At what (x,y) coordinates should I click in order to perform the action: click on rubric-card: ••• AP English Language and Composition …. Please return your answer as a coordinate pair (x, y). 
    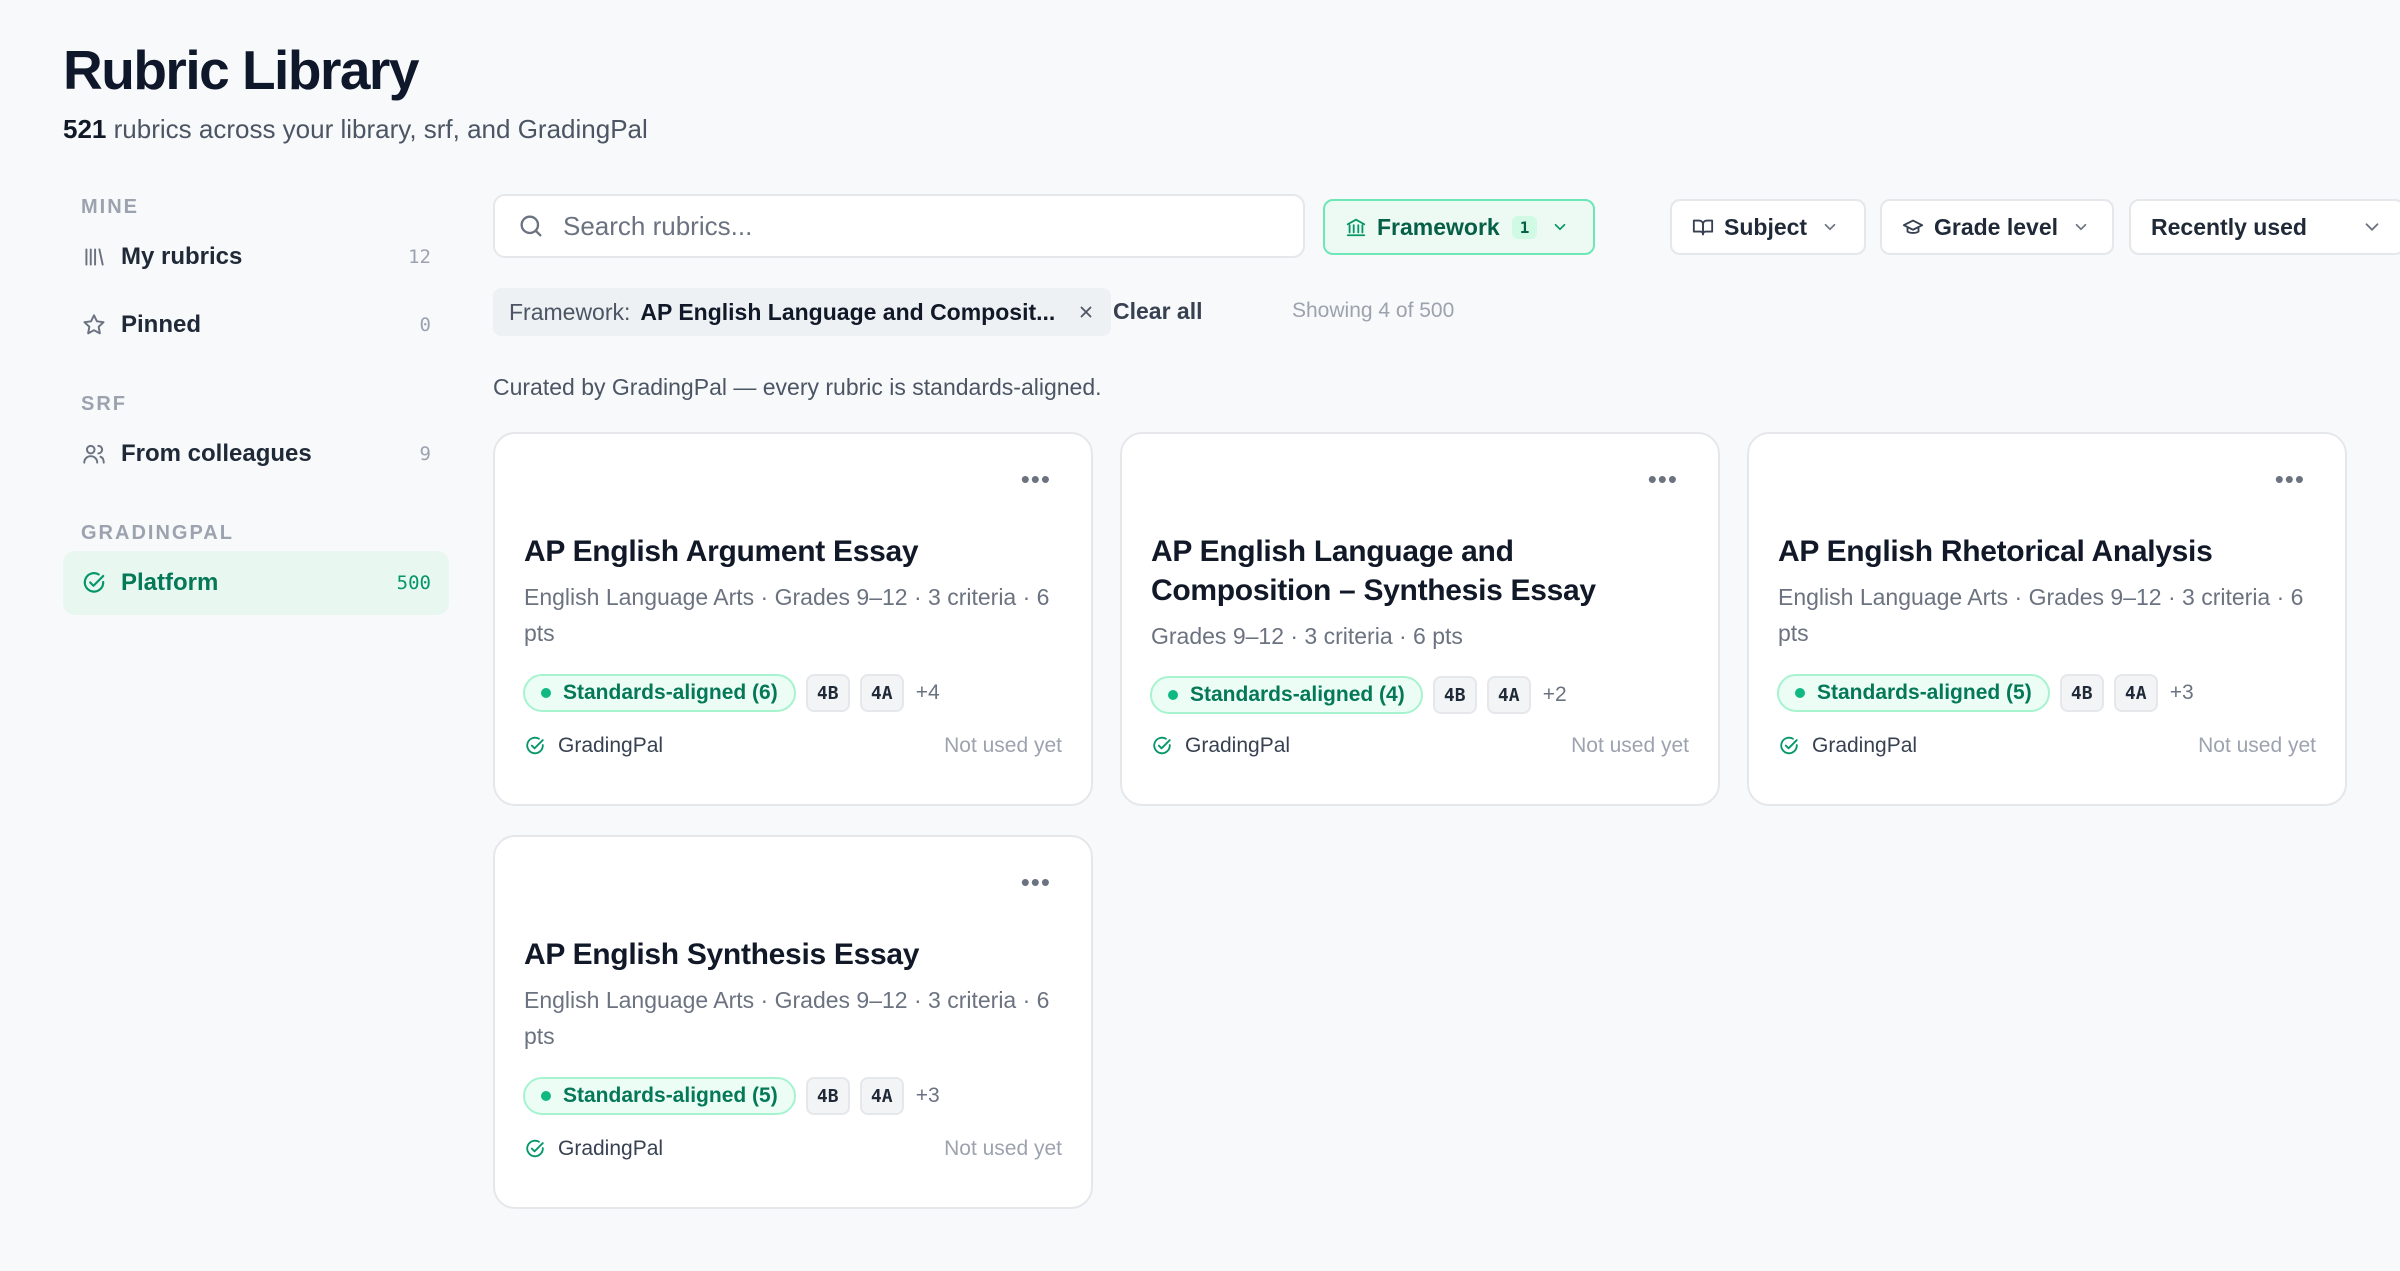
    Looking at the image, I should click on (1420, 619).